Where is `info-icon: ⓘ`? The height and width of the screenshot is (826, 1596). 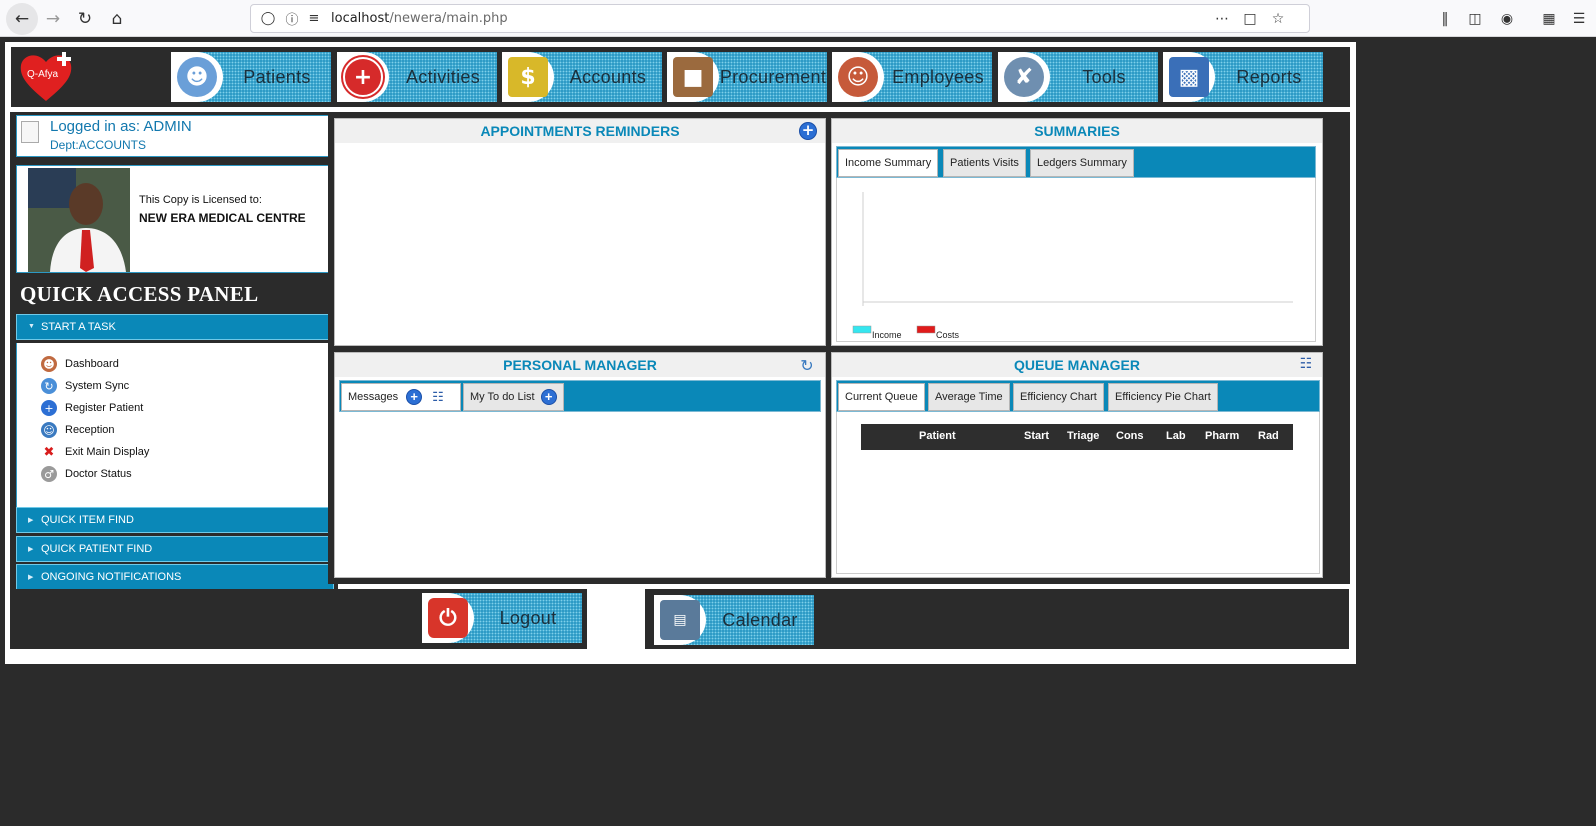
info-icon: ⓘ is located at coordinates (292, 18).